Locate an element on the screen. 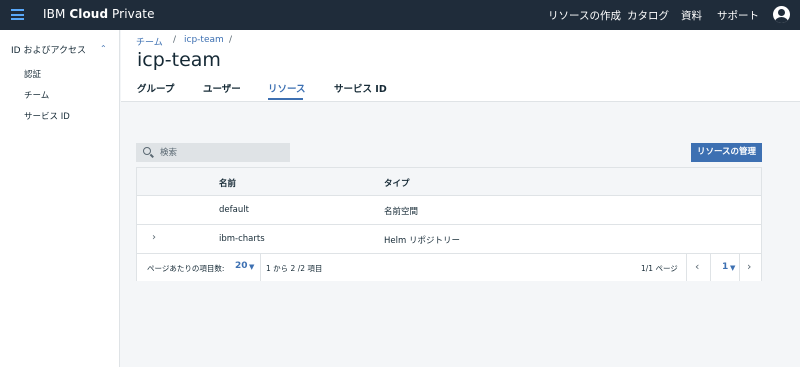 The image size is (800, 367). manage-resources-button: リソースの管理 is located at coordinates (726, 152).